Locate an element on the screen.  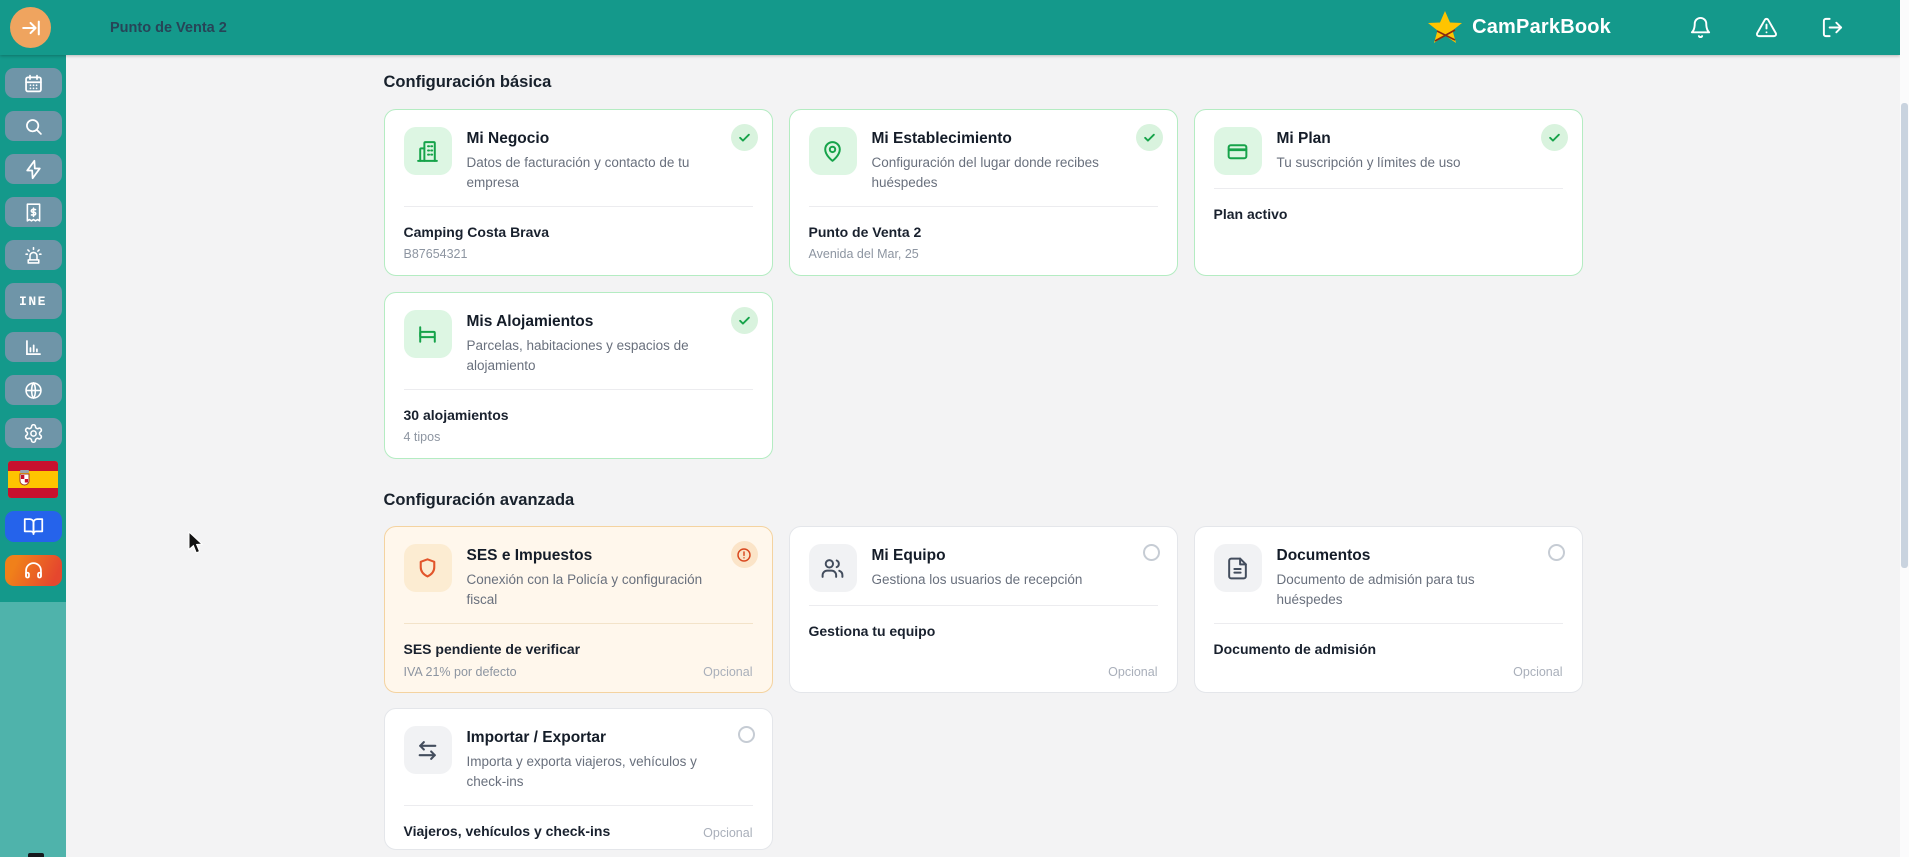
footer-value: SES pendiente de verificar is located at coordinates (492, 649).